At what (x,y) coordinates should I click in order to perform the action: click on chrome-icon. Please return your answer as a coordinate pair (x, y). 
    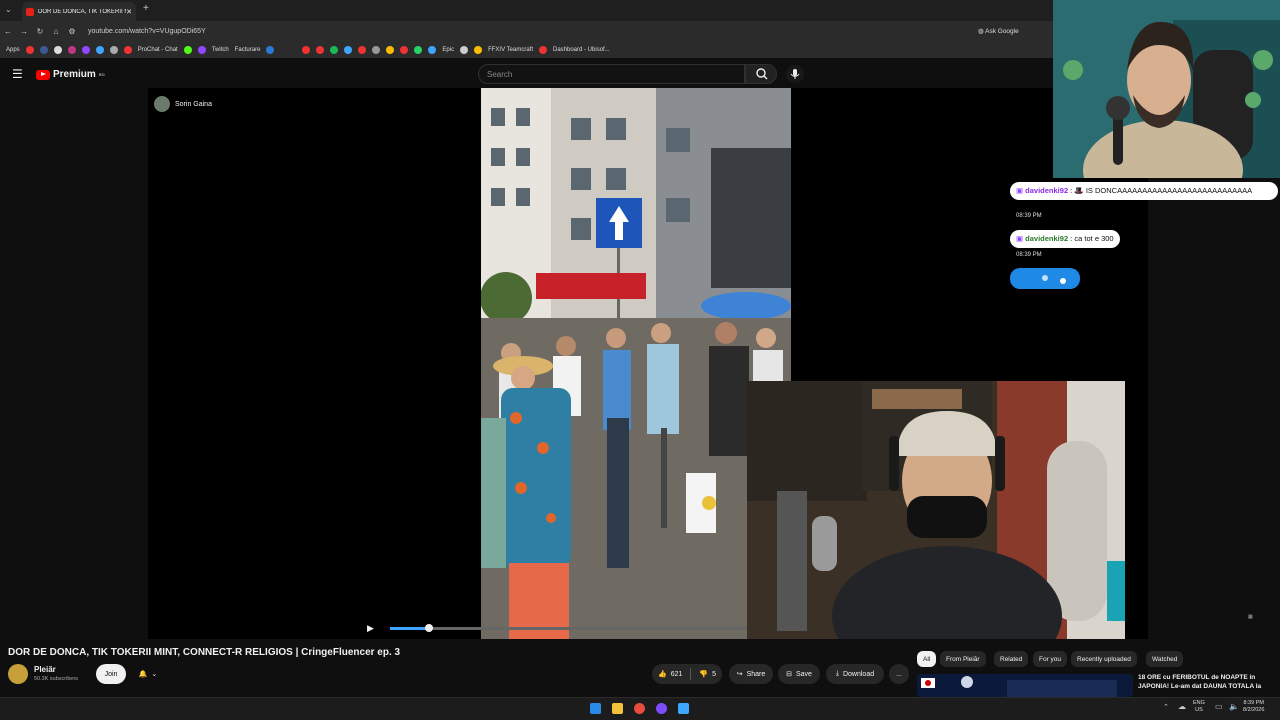
    Looking at the image, I should click on (639, 708).